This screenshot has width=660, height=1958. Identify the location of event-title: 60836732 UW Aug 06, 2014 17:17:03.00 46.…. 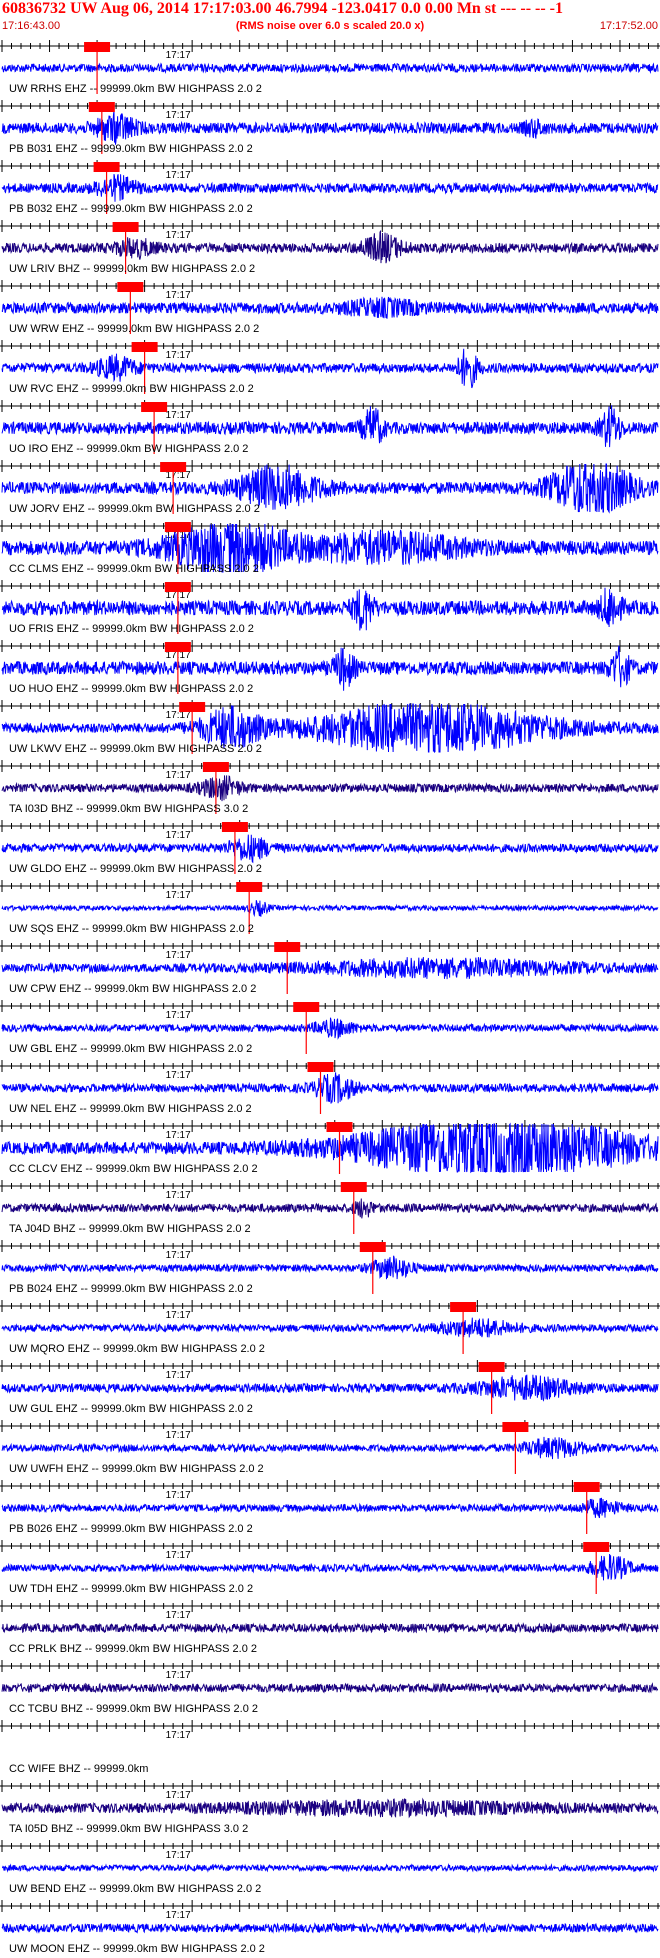
(282, 8).